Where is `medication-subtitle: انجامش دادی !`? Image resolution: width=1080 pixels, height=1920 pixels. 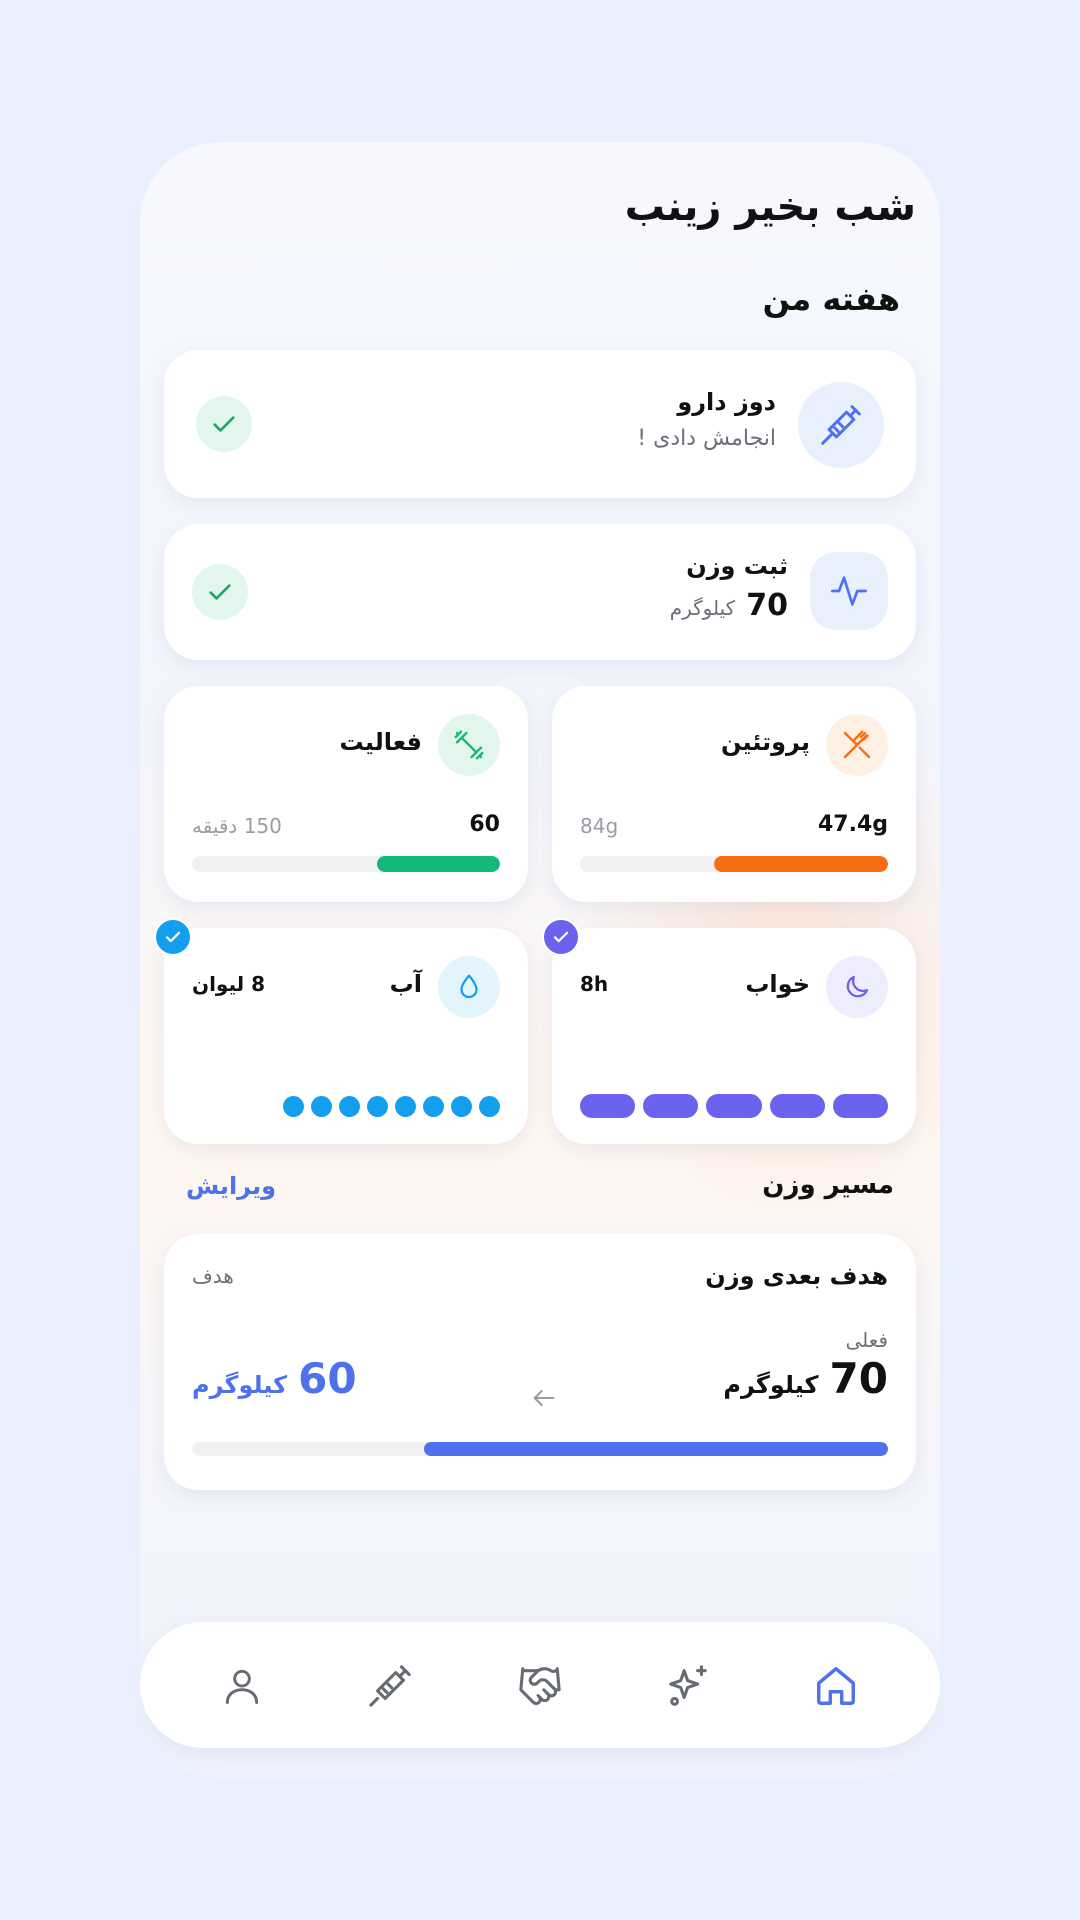 medication-subtitle: انجامش دادی ! is located at coordinates (706, 438).